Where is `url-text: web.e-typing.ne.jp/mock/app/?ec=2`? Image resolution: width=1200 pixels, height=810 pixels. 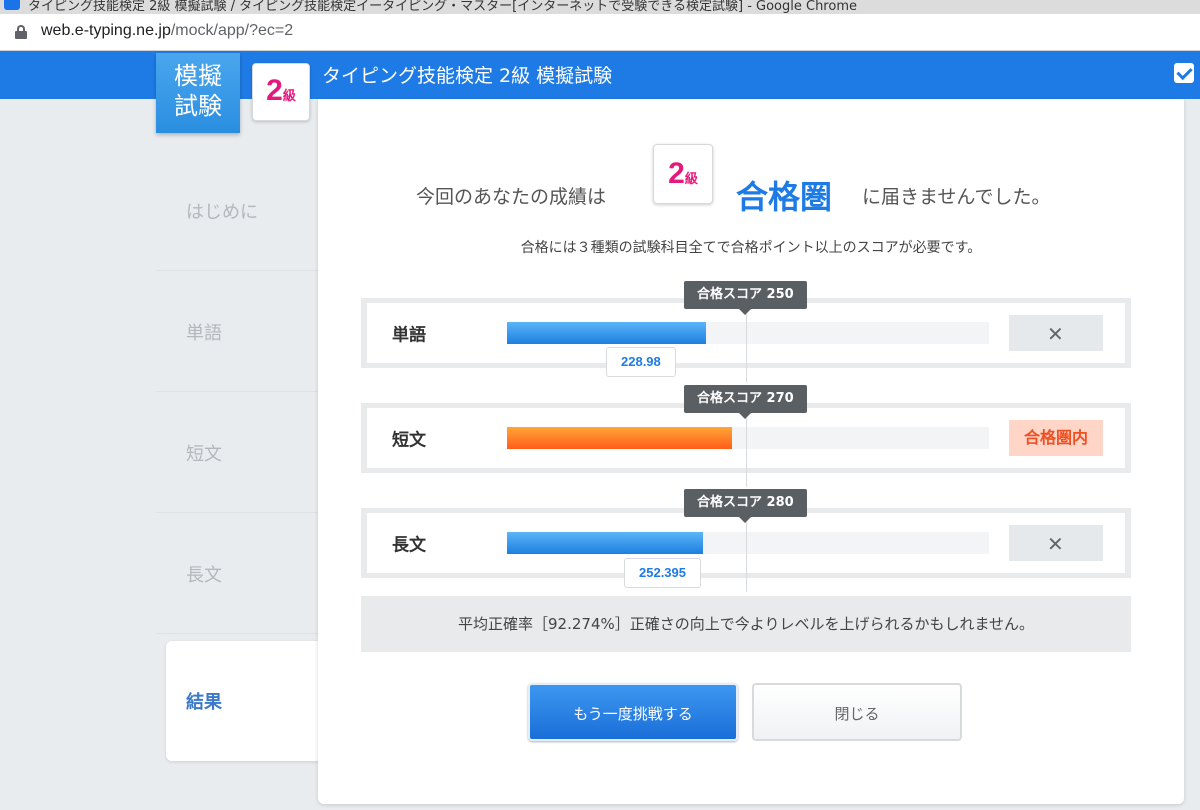
url-text: web.e-typing.ne.jp/mock/app/?ec=2 is located at coordinates (167, 31).